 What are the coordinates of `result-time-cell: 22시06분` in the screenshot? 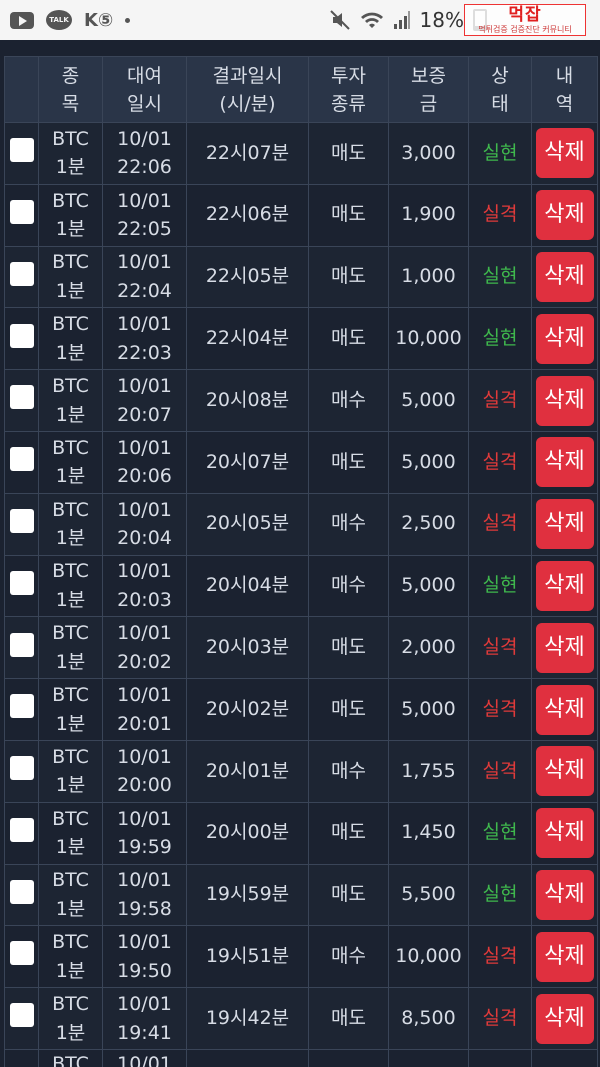 It's located at (247, 215).